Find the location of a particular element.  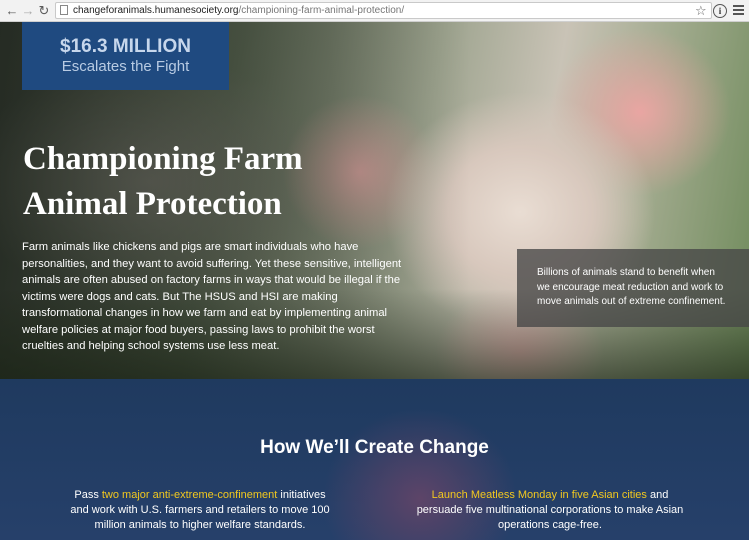

page-icon is located at coordinates (64, 10).